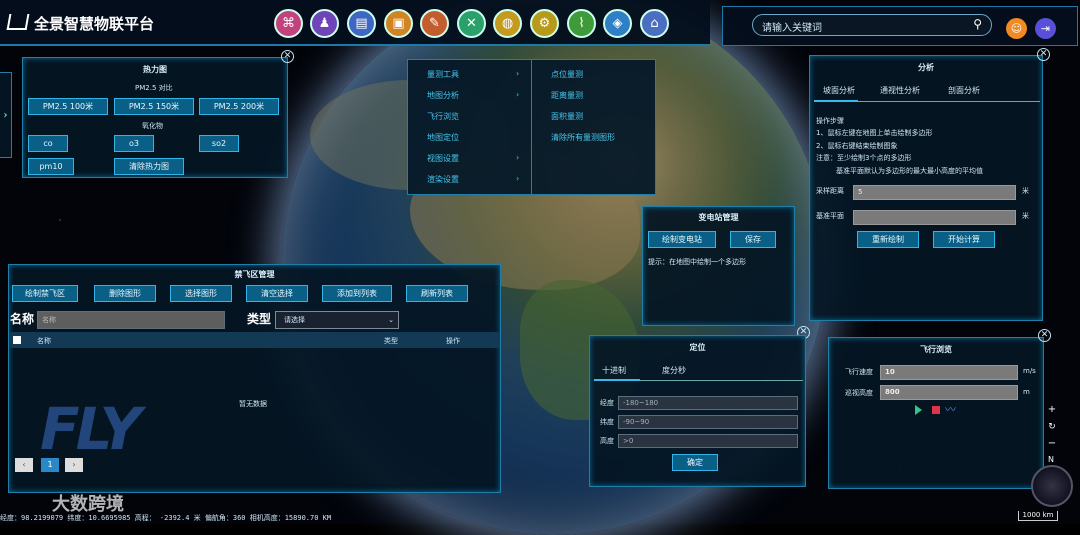 Image resolution: width=1080 pixels, height=535 pixels. What do you see at coordinates (277, 293) in the screenshot?
I see `clear-selection-button: 清空选择` at bounding box center [277, 293].